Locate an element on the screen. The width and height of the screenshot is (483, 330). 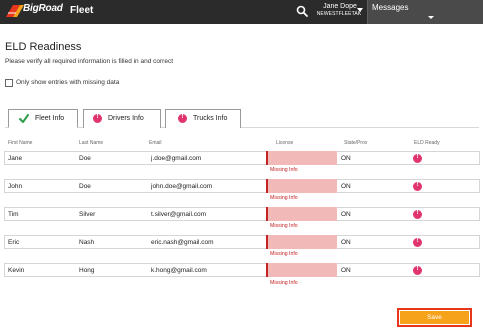
first-name-cell: Tim is located at coordinates (13, 214).